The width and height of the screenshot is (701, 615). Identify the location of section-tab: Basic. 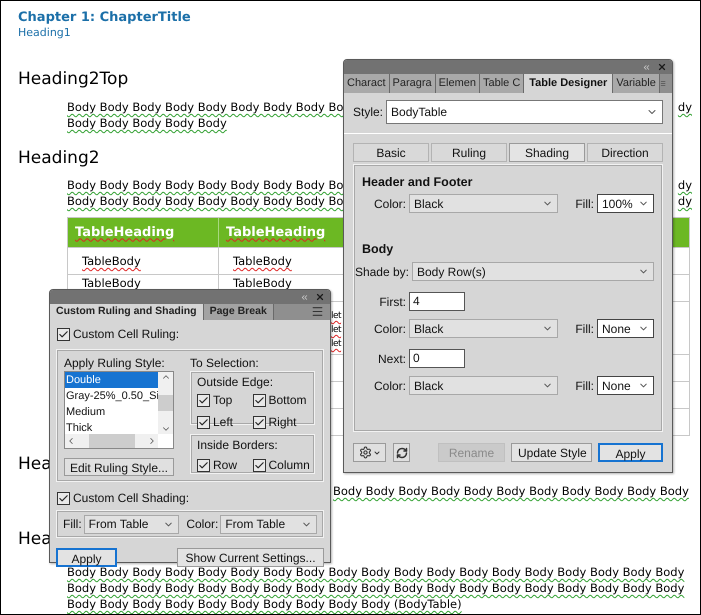
(391, 152).